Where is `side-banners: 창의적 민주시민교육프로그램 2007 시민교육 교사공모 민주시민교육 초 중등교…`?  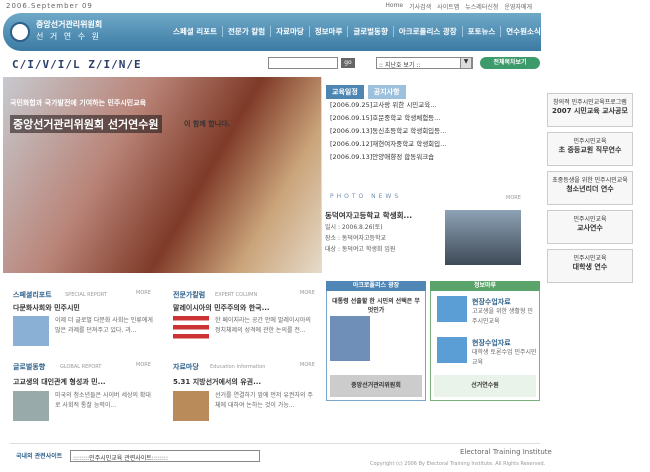
side-banners: 창의적 민주시민교육프로그램 2007 시민교육 교사공모 민주시민교육 초 중등교… is located at coordinates (590, 190).